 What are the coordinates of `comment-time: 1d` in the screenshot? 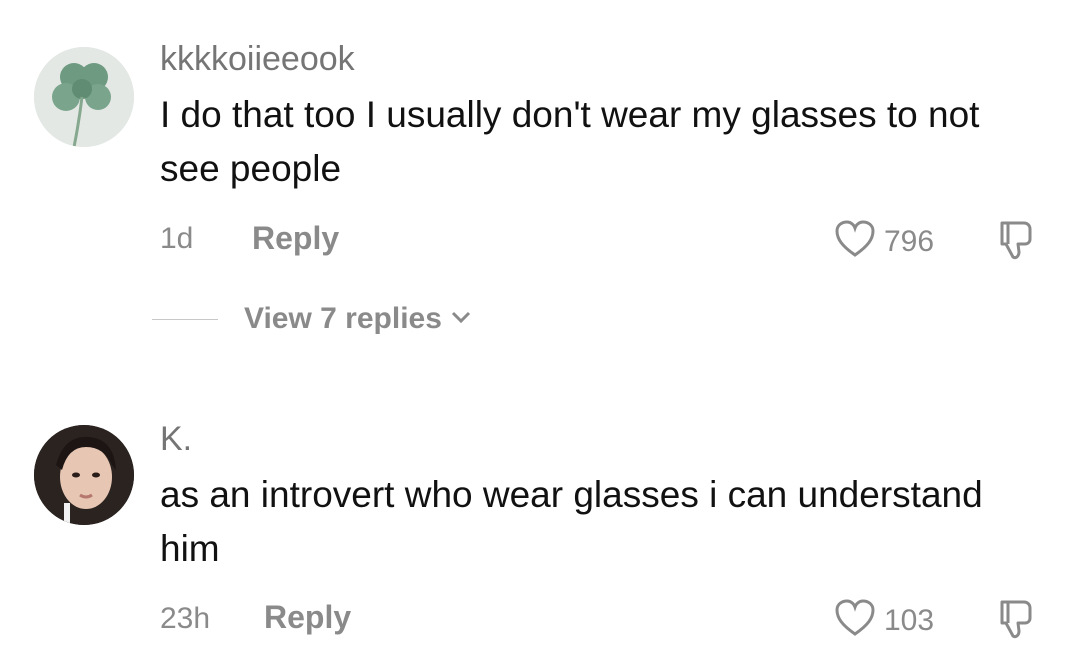 It's located at (177, 238).